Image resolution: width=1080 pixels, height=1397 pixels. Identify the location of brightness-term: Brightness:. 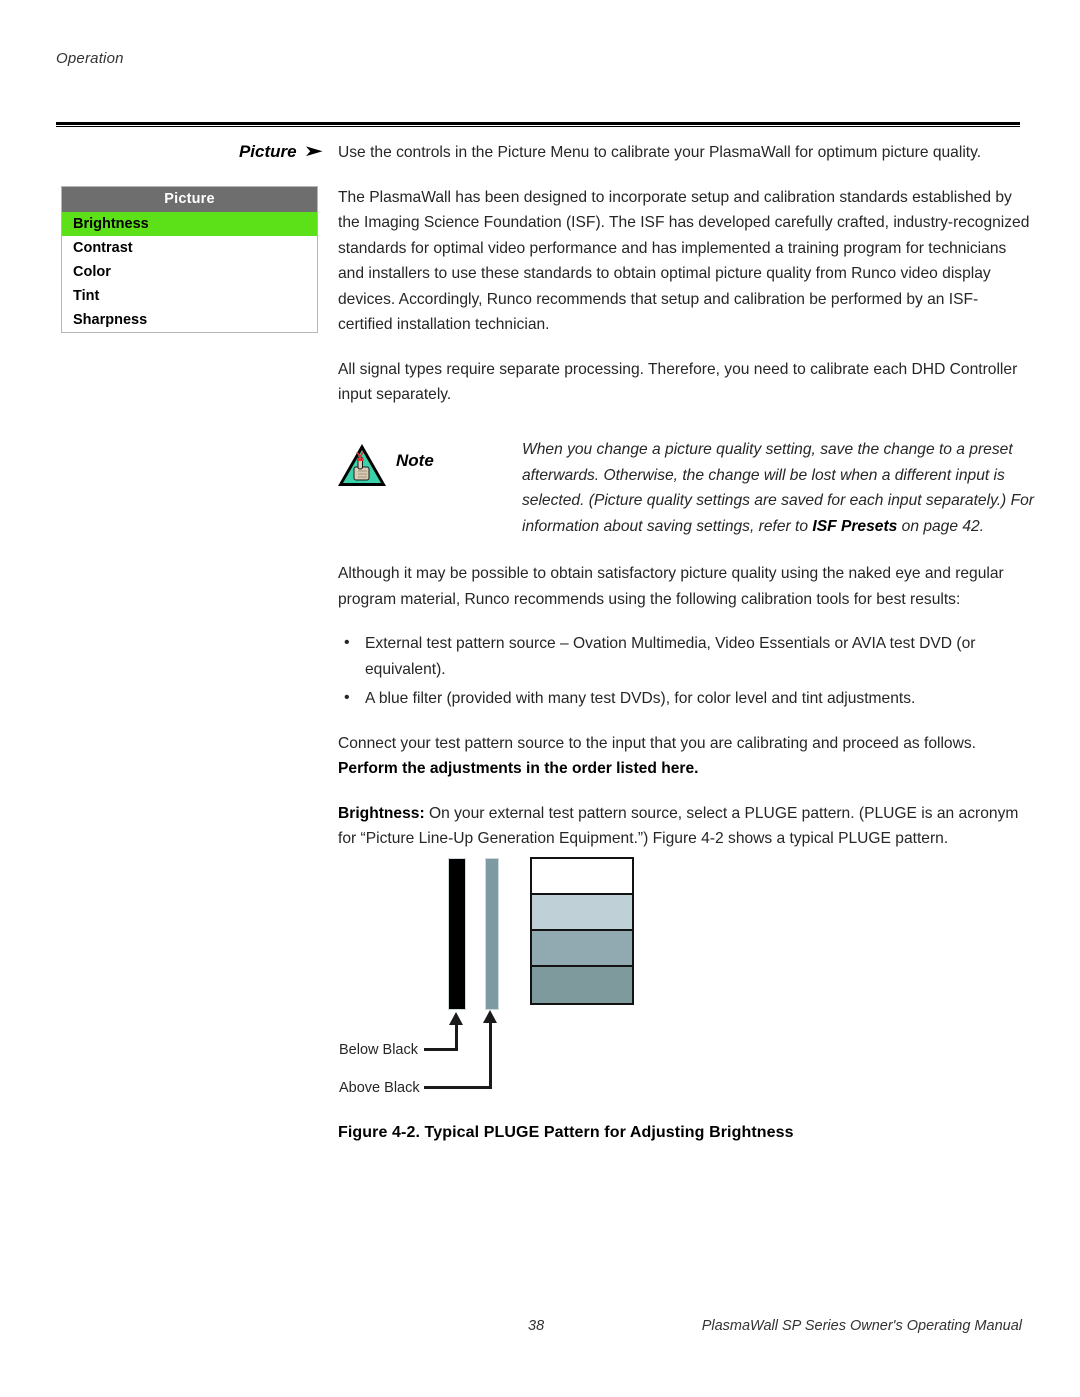
(381, 813).